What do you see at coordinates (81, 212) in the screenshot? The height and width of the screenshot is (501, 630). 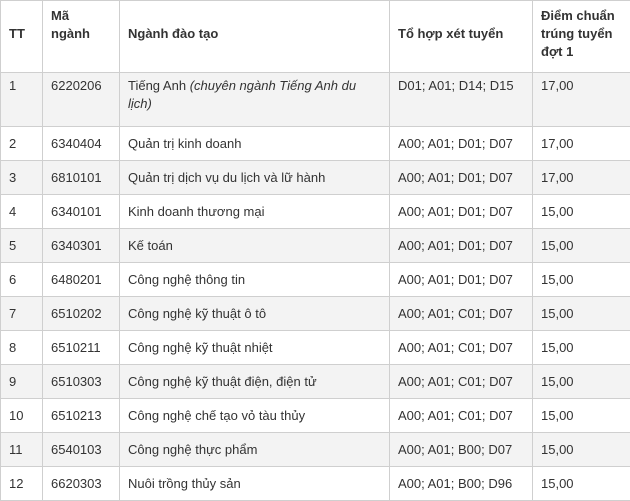 I see `cell-code: 6340101` at bounding box center [81, 212].